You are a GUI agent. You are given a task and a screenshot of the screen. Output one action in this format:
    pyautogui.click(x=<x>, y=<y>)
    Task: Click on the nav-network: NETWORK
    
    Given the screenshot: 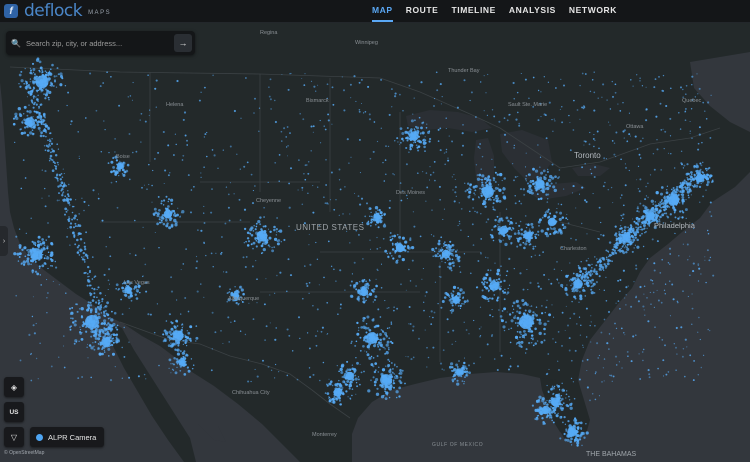 What is the action you would take?
    pyautogui.click(x=593, y=10)
    